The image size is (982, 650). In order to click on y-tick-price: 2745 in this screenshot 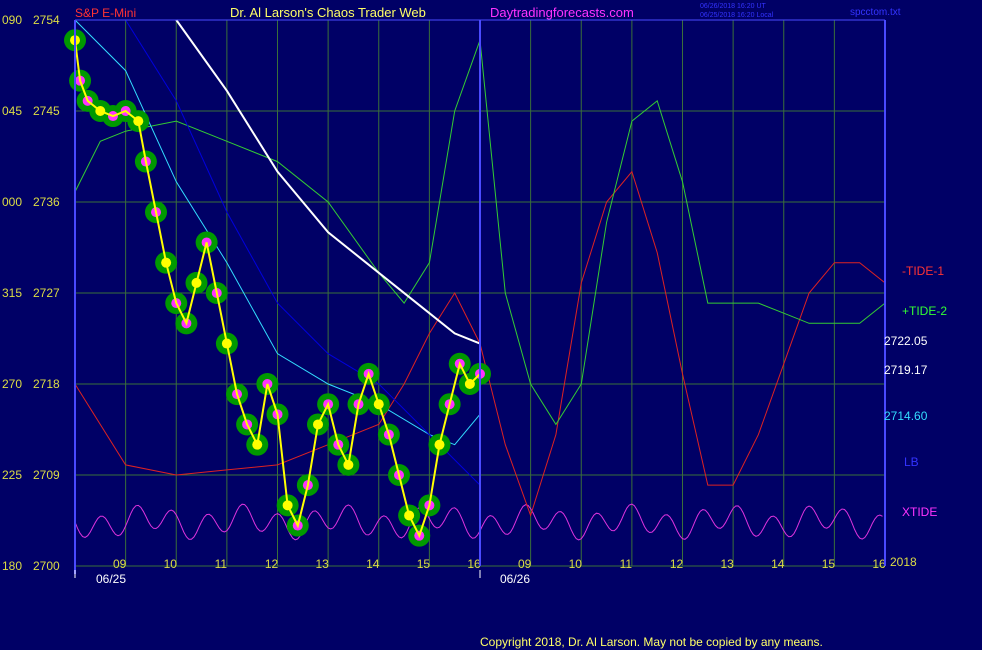, I will do `click(46, 111)`.